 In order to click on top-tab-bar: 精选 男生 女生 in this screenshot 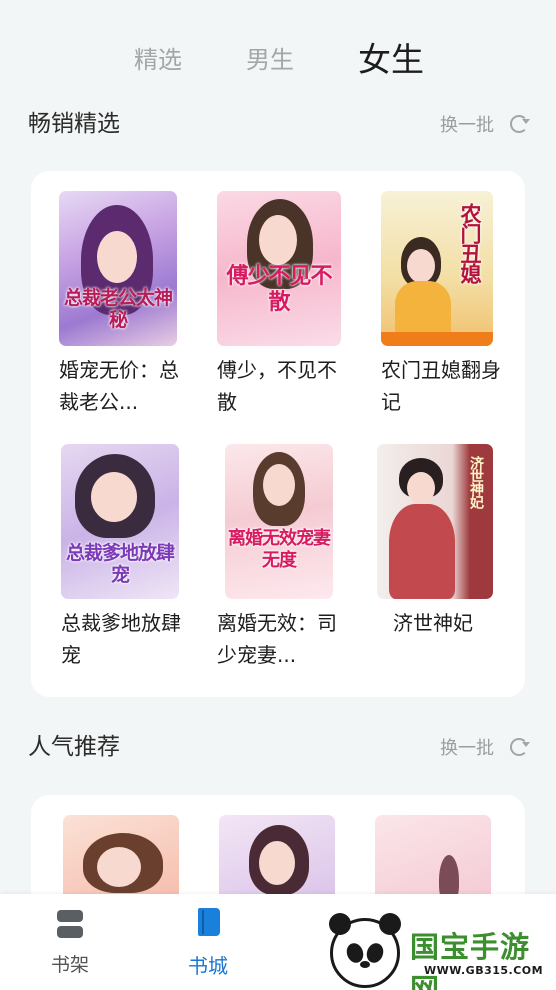, I will do `click(278, 65)`.